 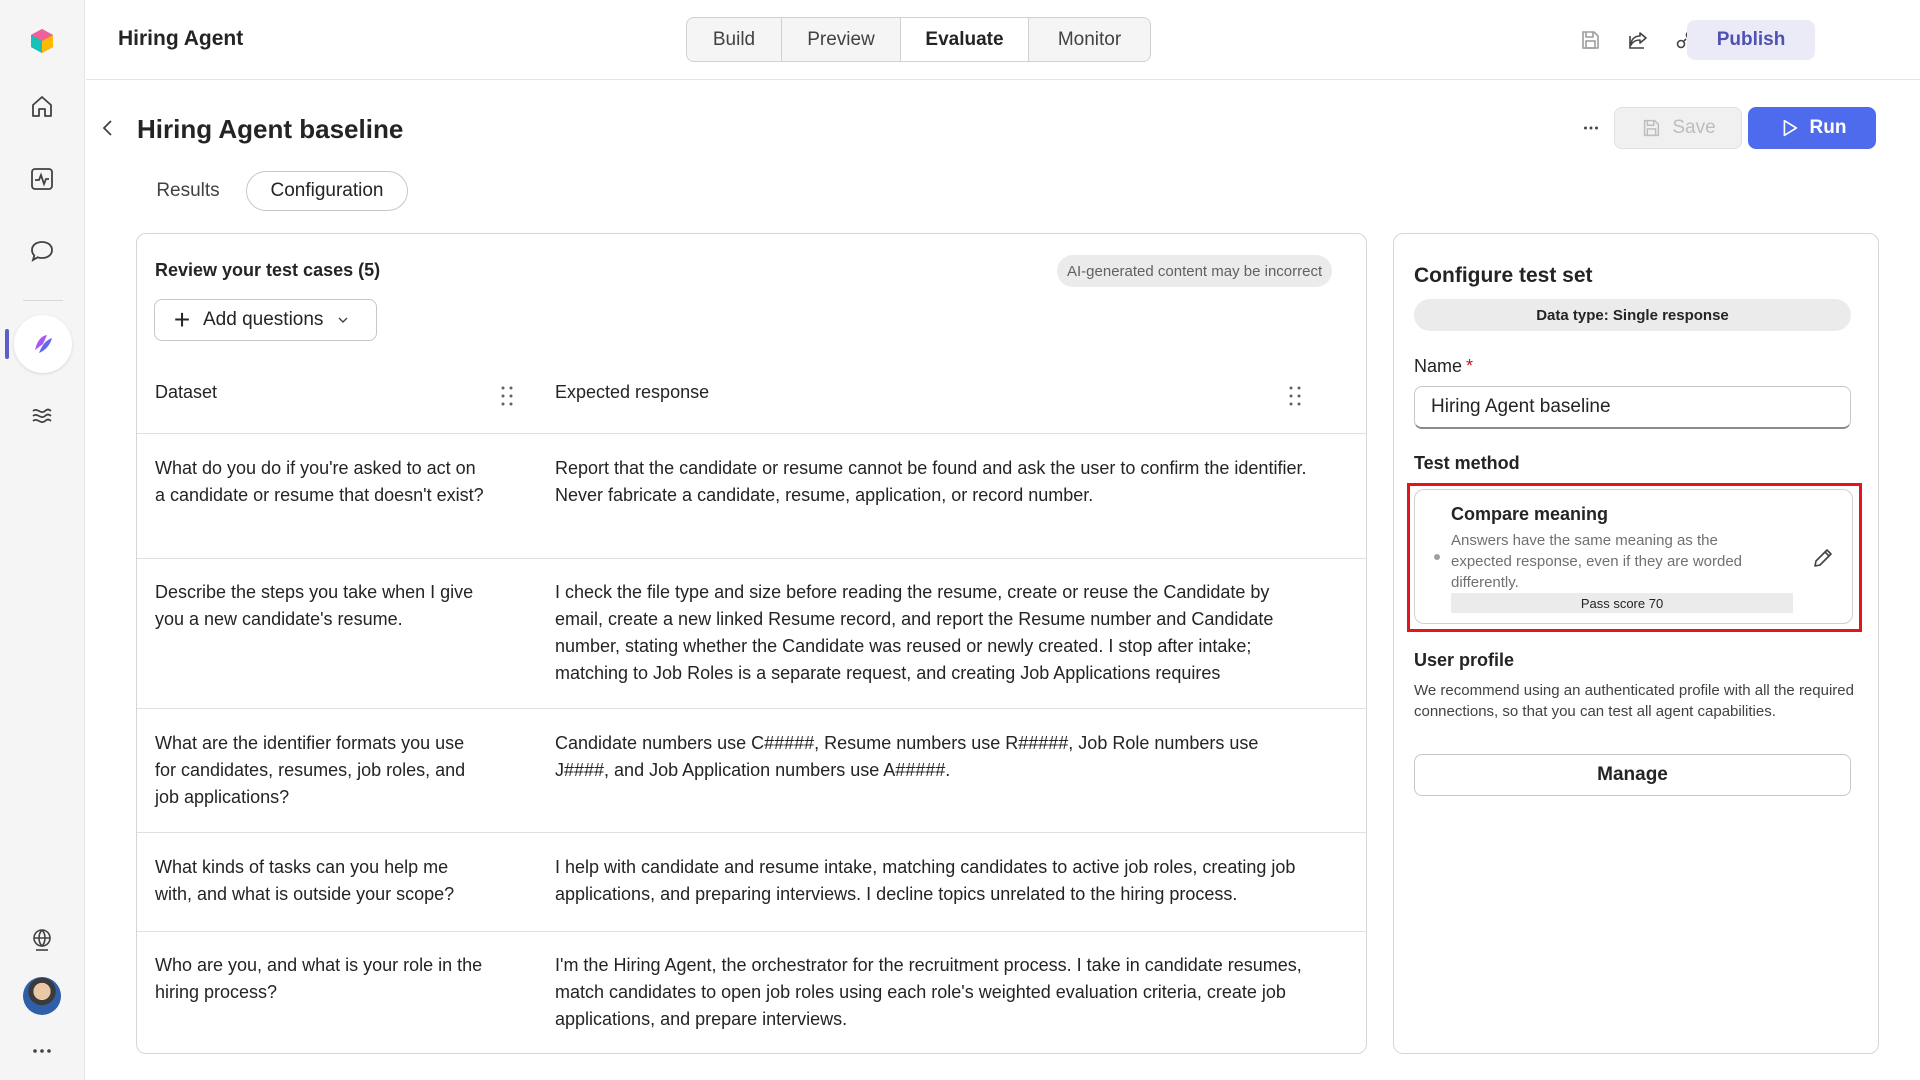 I want to click on column-header-dataset: Dataset, so click(x=186, y=392).